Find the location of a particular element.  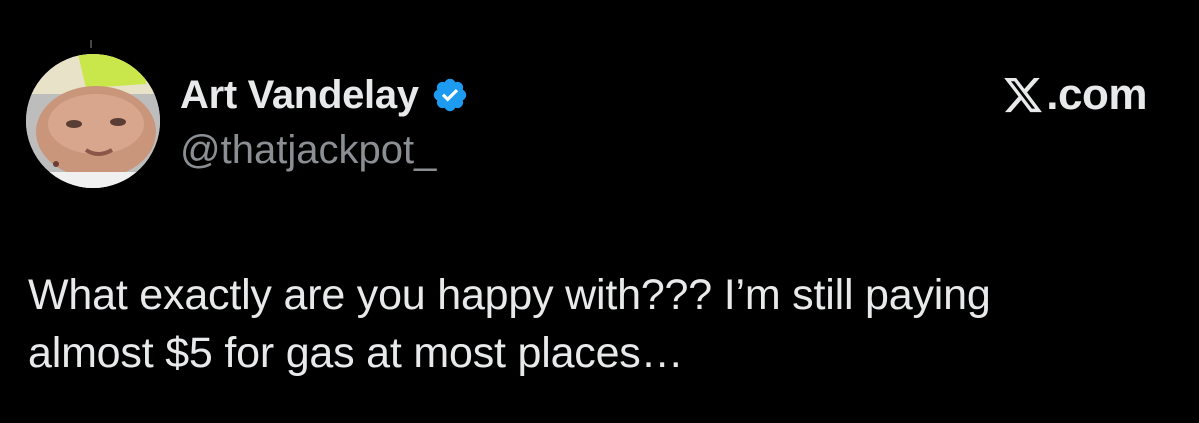

verified-badge-icon is located at coordinates (450, 95).